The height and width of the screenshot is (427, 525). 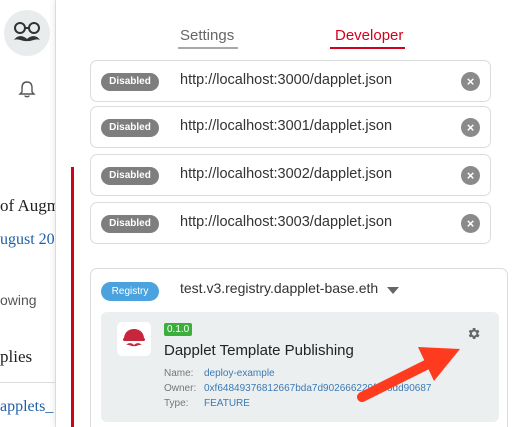 I want to click on background-link: applets_, so click(x=27, y=406).